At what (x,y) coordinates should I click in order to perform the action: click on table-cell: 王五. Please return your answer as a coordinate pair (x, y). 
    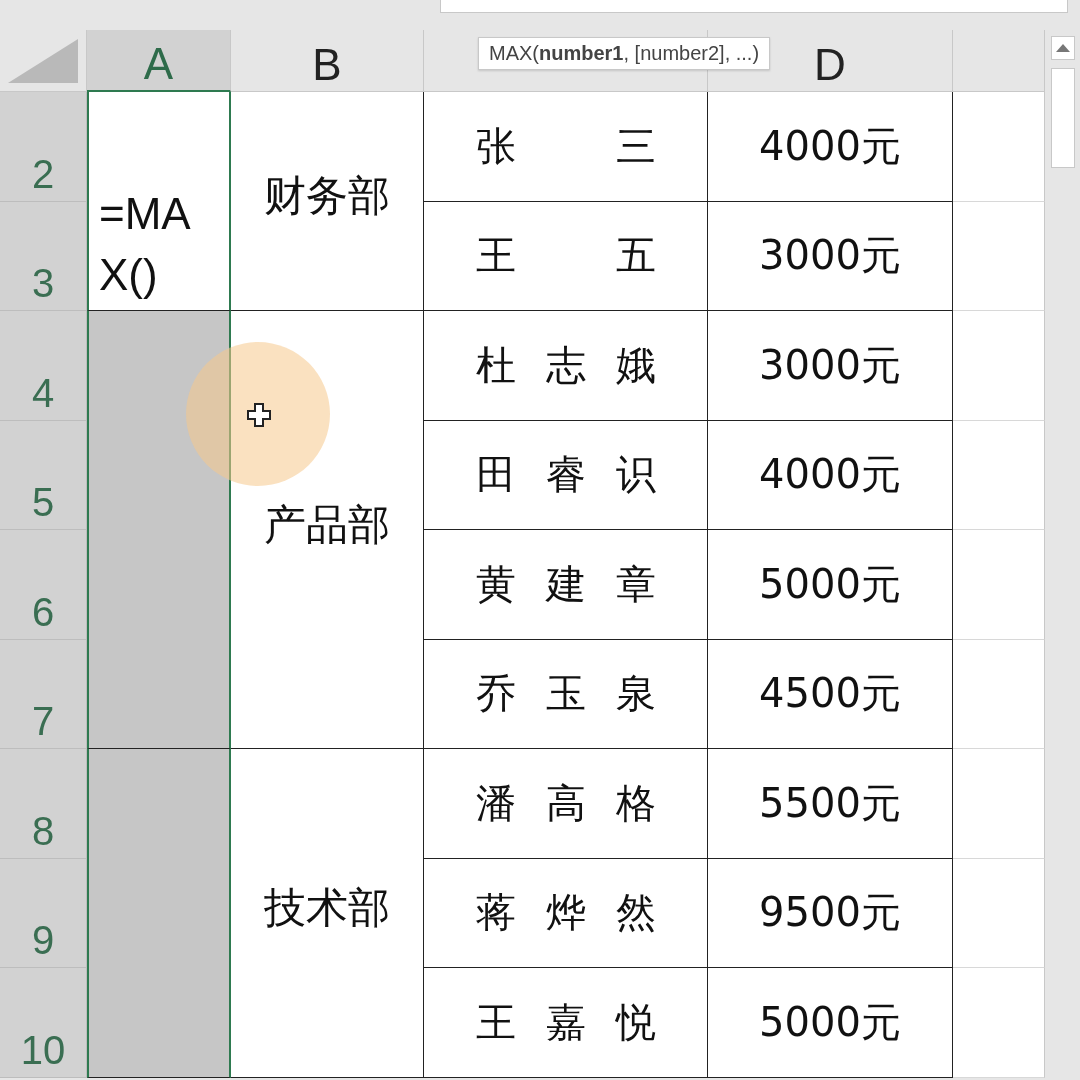
    Looking at the image, I should click on (566, 256).